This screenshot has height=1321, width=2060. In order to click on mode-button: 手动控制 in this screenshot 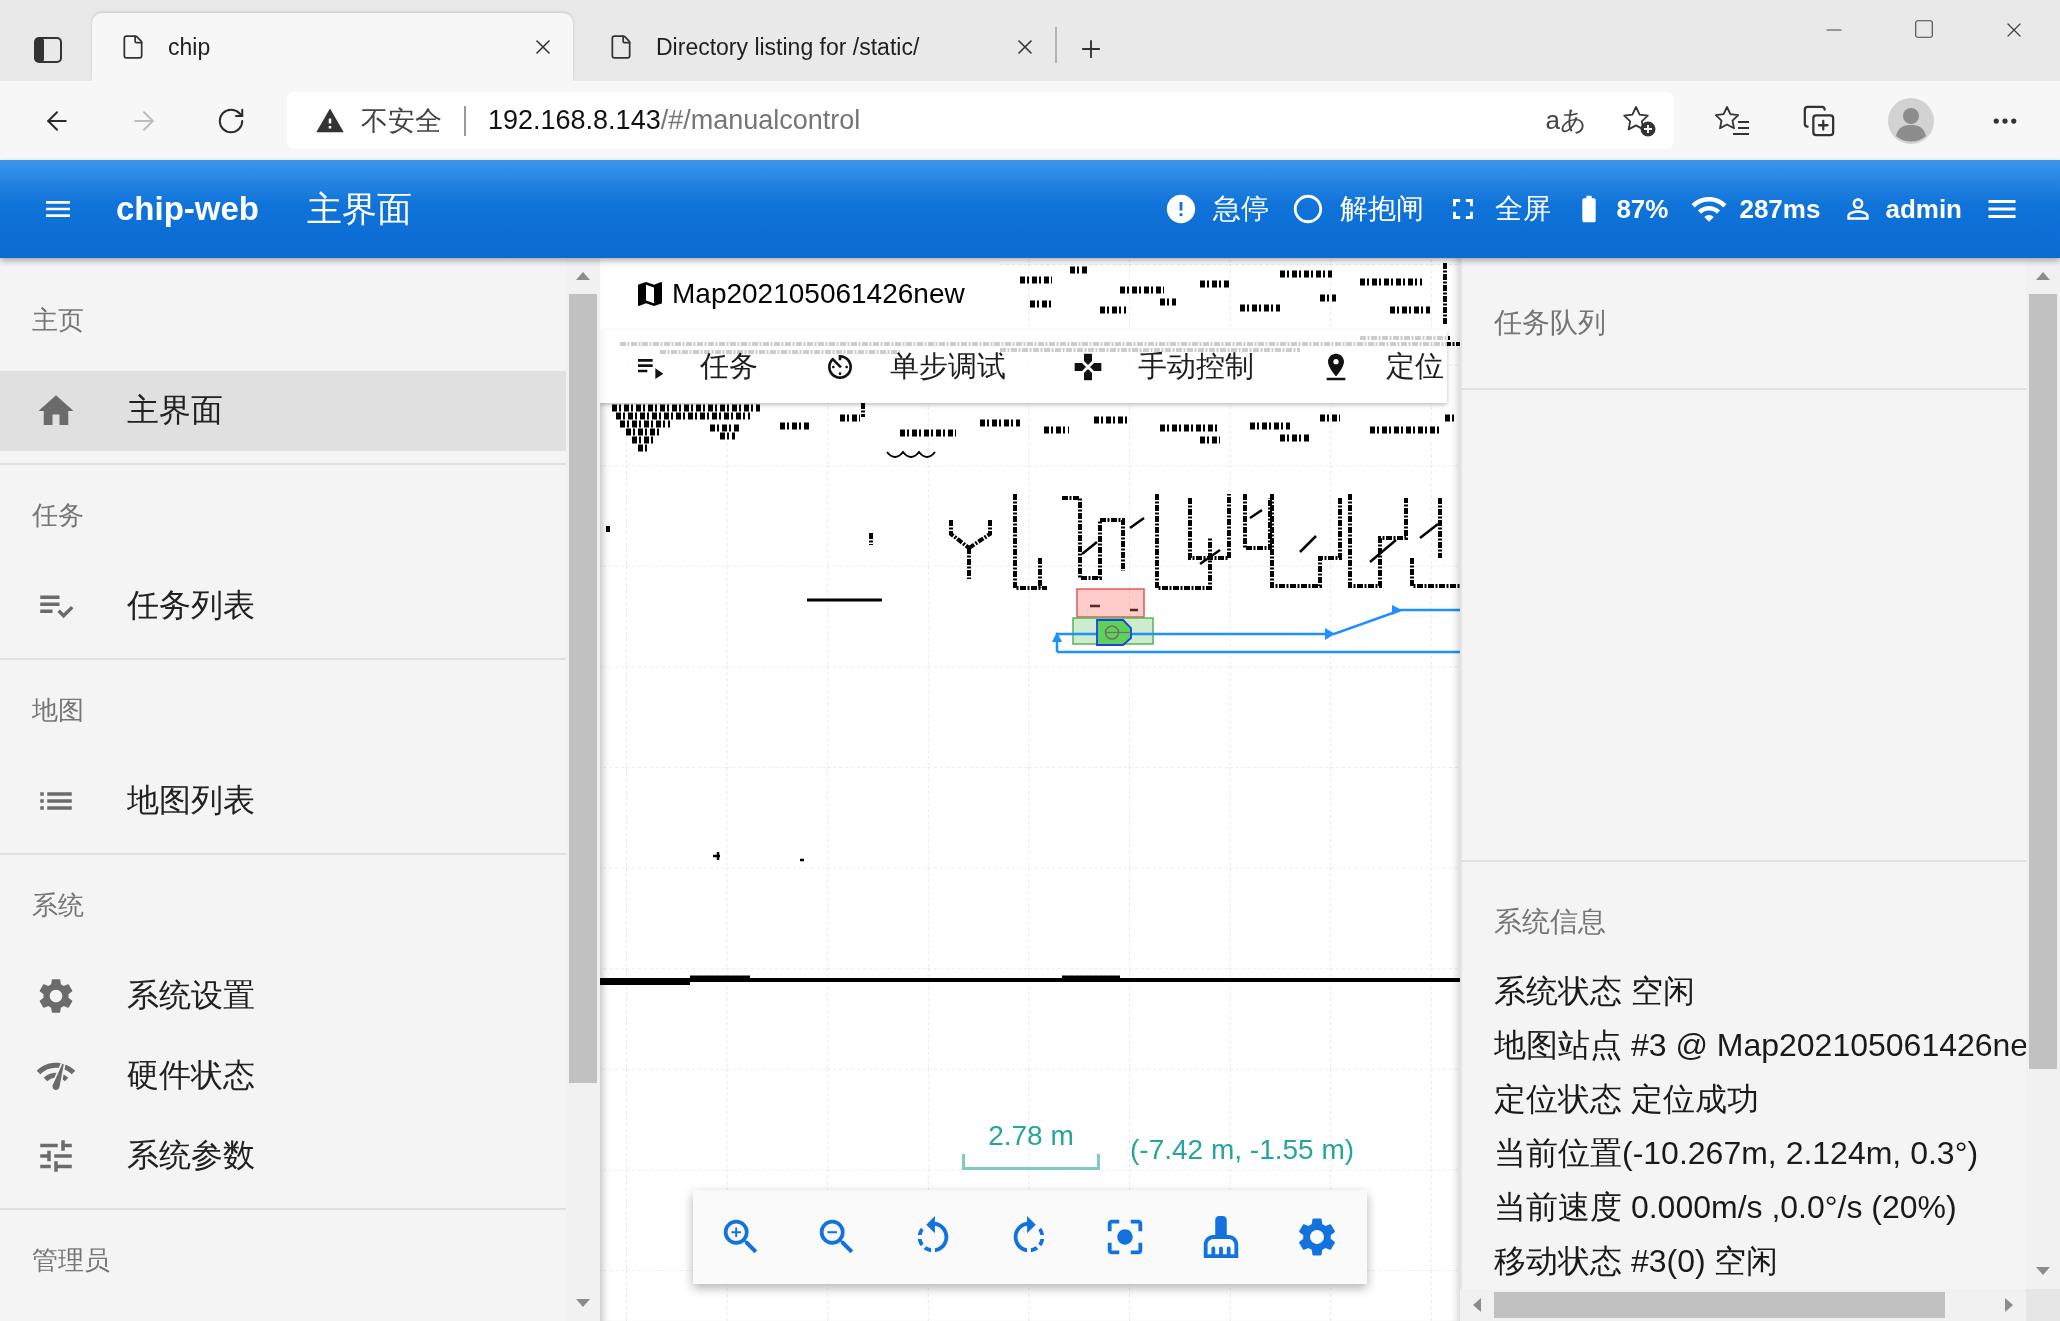, I will do `click(1163, 366)`.